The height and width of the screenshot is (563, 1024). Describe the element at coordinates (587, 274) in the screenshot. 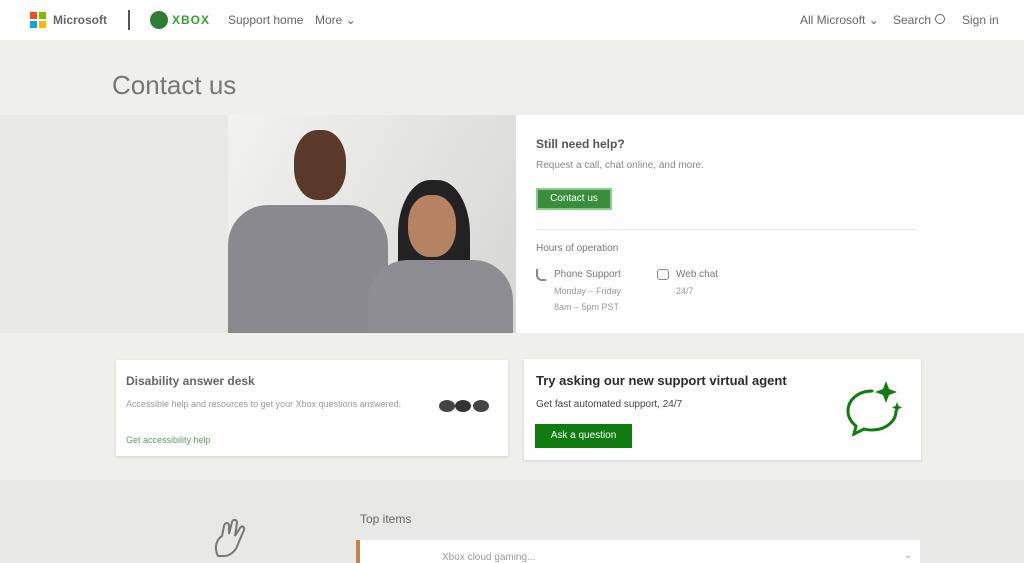

I see `phone-support-link: Phone Support` at that location.